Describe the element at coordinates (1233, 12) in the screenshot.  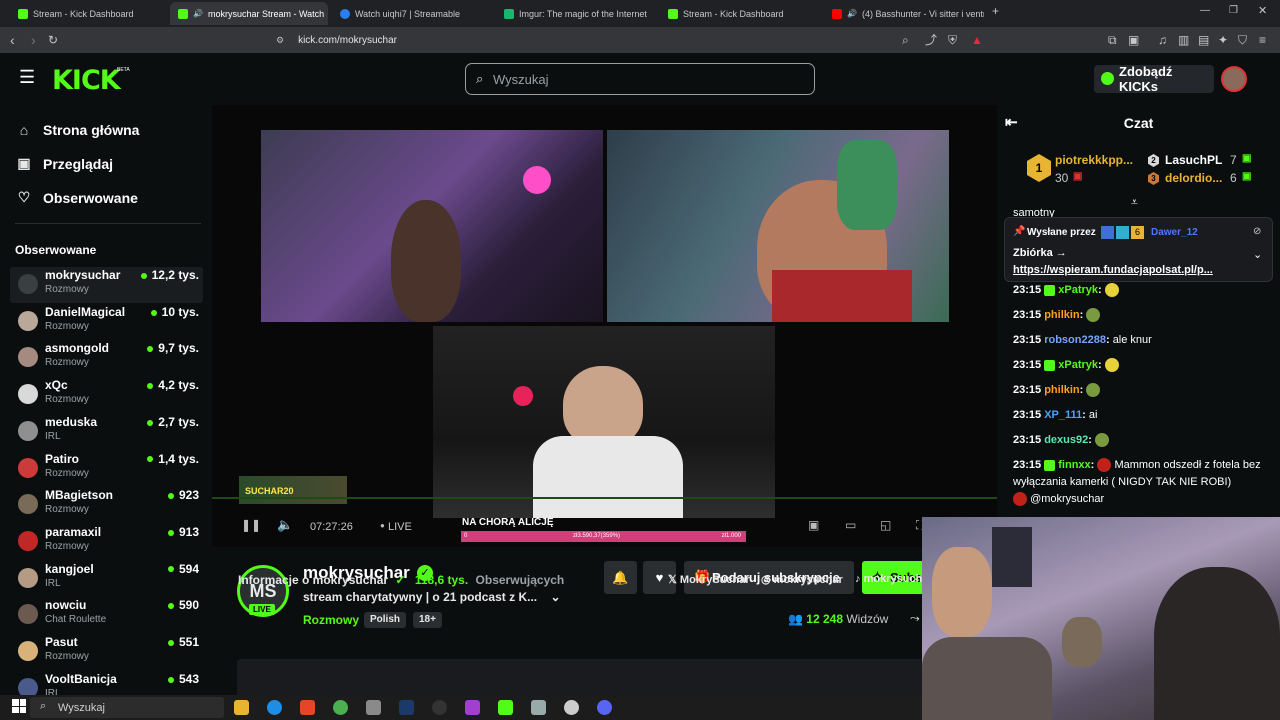
I see `restore-icon: ❐` at that location.